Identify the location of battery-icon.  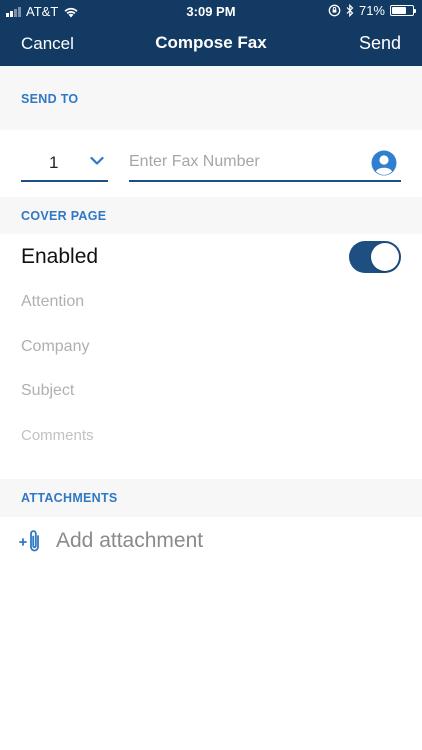
(403, 10).